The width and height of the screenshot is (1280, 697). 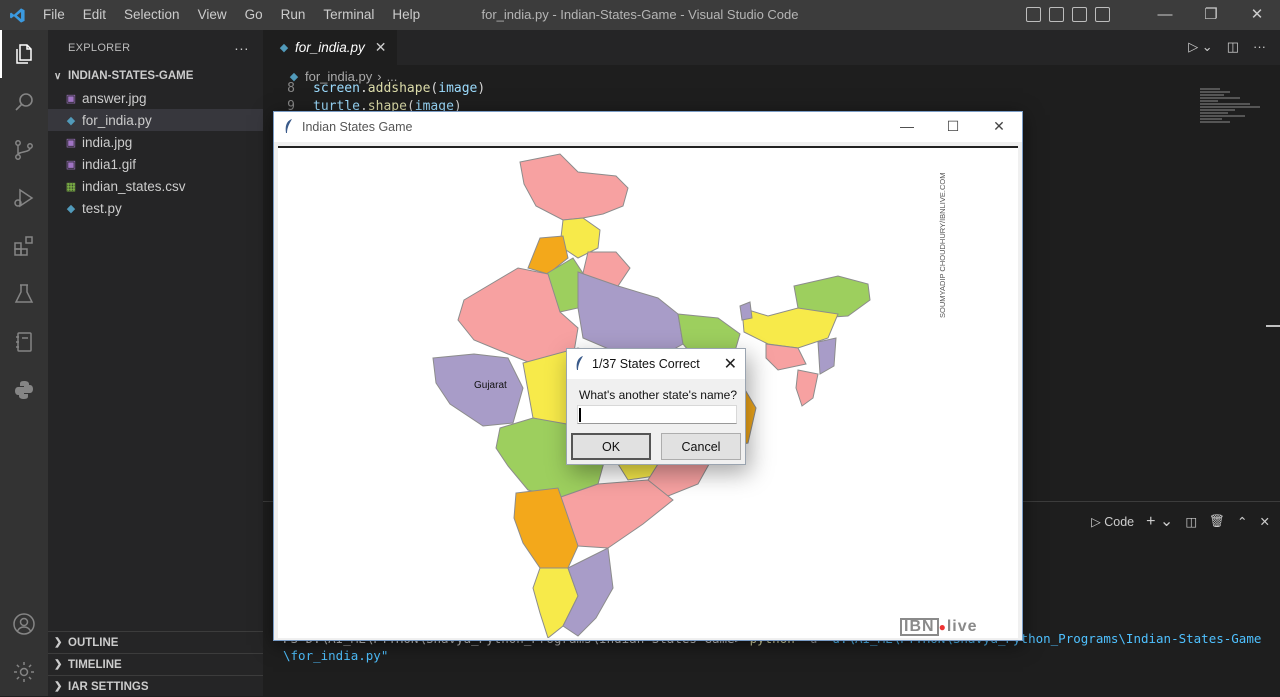 I want to click on close-panel-icon: ✕, so click(x=1265, y=521).